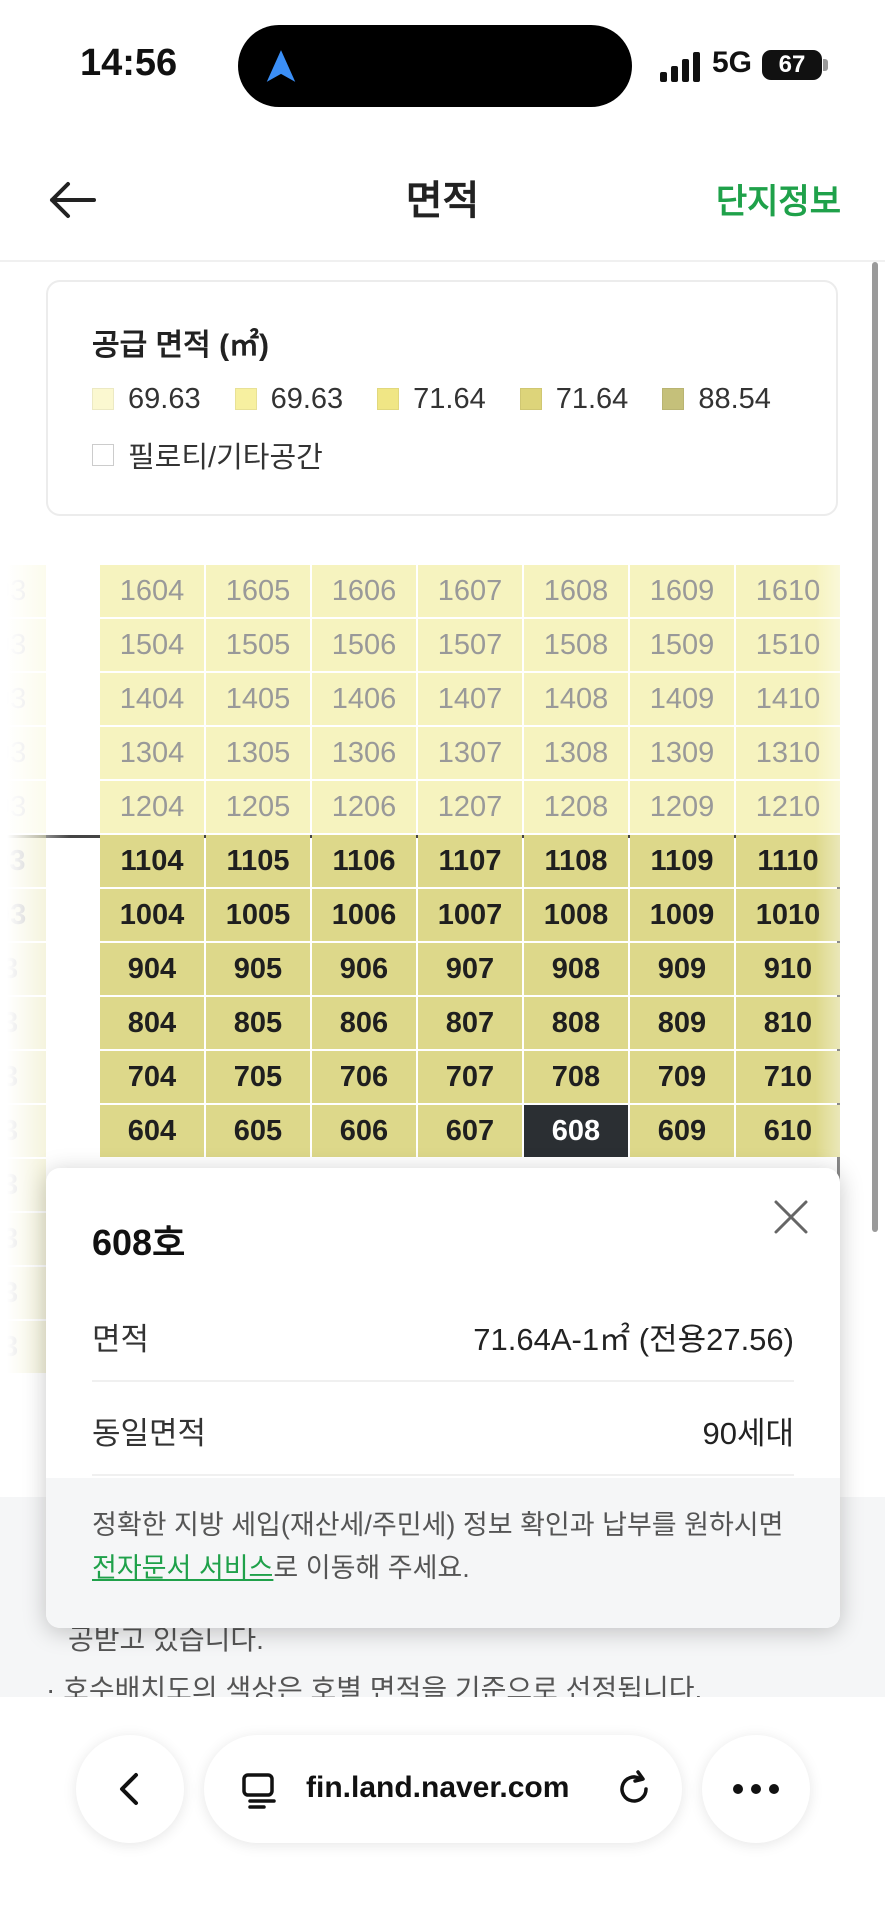 Image resolution: width=885 pixels, height=1920 pixels. What do you see at coordinates (443, 1789) in the screenshot?
I see `address-bar: fin.land.naver.com` at bounding box center [443, 1789].